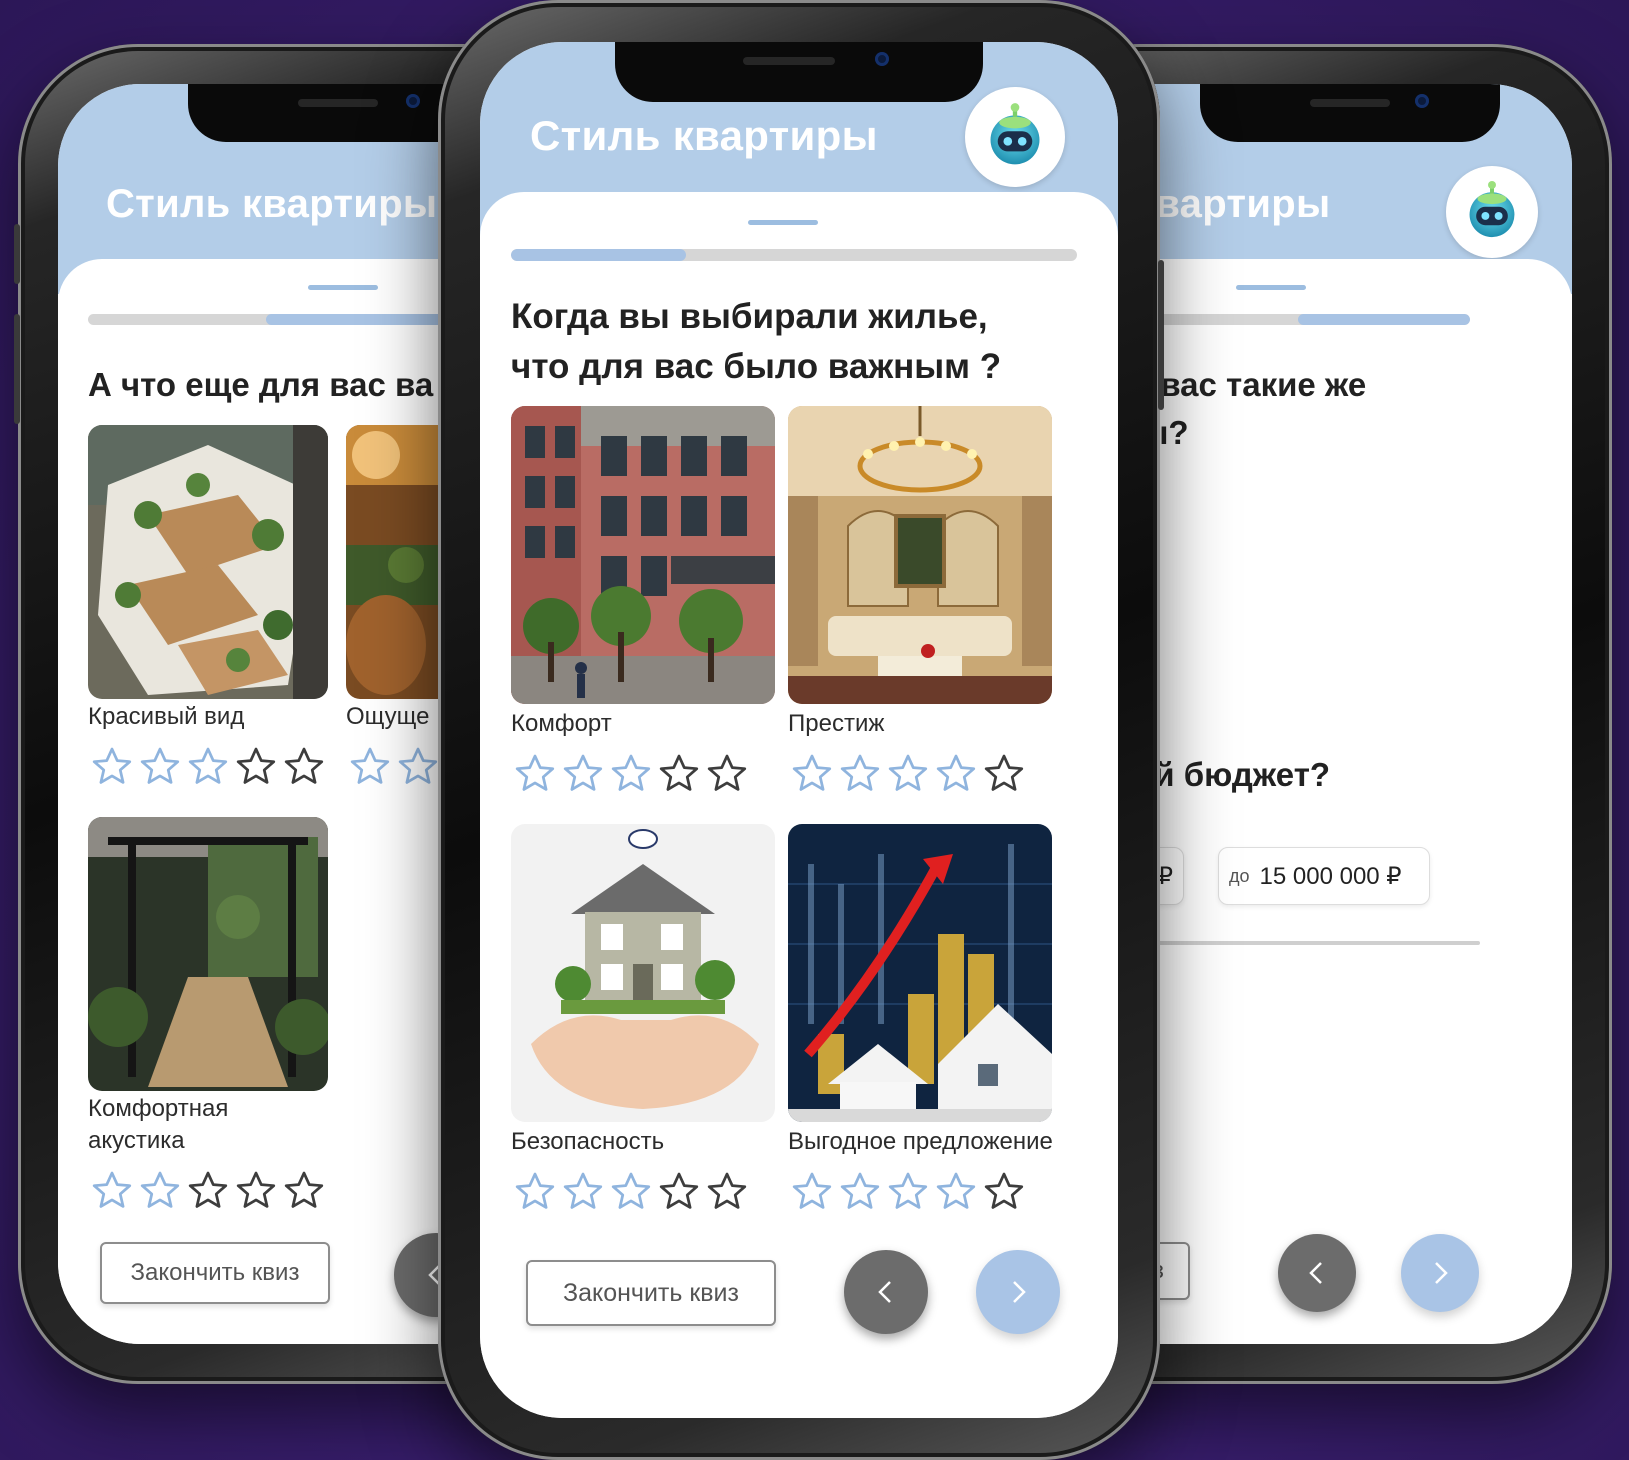 The image size is (1629, 1460). What do you see at coordinates (1161, 335) in the screenshot?
I see `side-button` at bounding box center [1161, 335].